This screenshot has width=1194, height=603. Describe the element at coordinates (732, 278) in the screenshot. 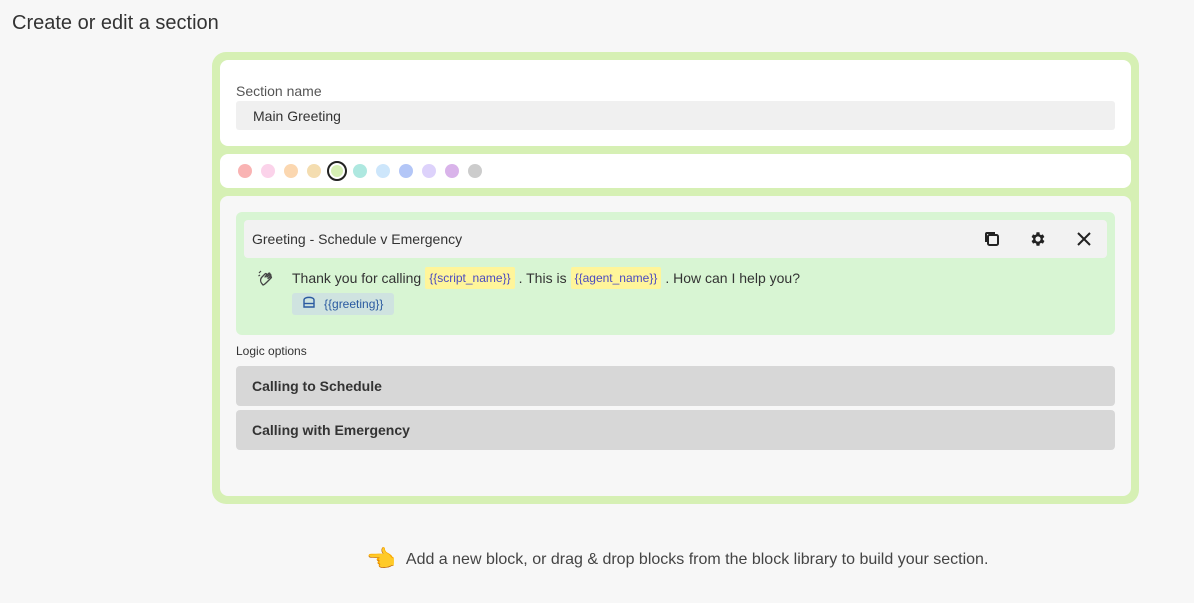

I see `script-text-part: . How can I help you?` at that location.